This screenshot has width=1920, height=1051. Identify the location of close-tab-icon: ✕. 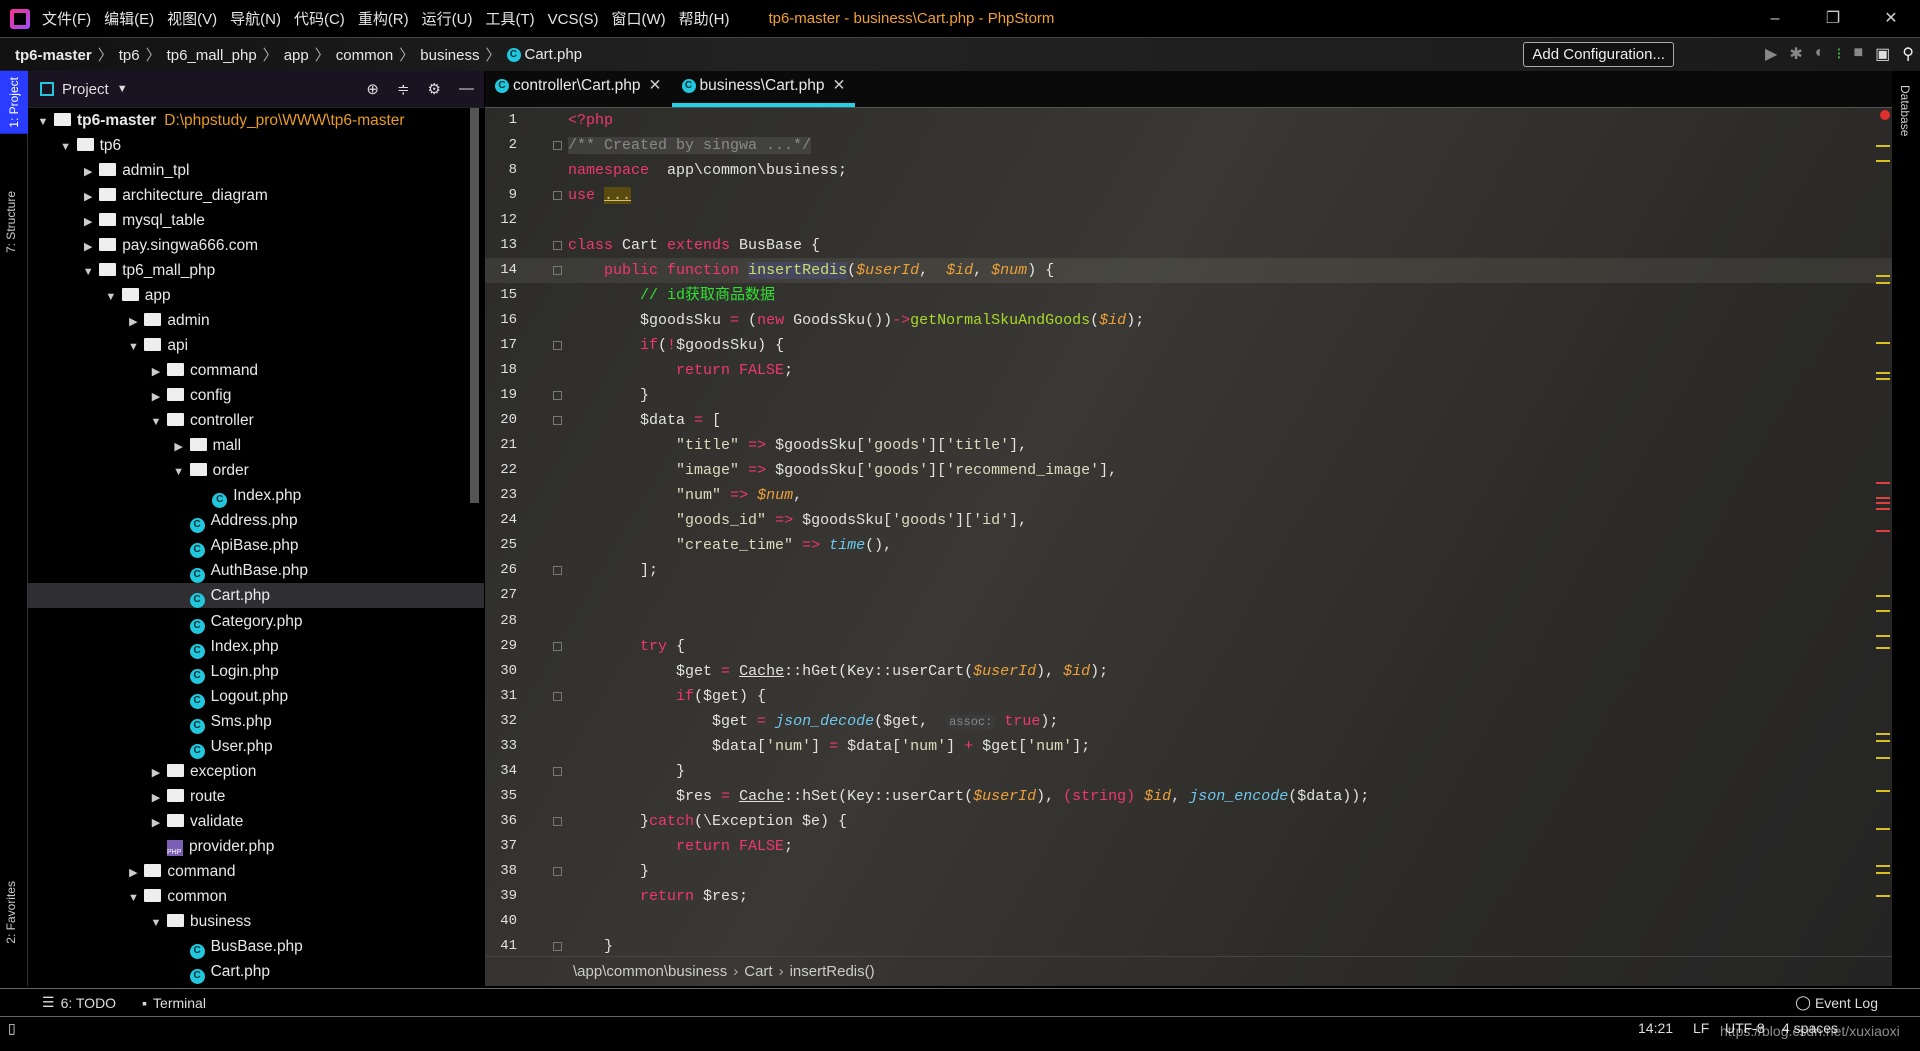
(838, 85).